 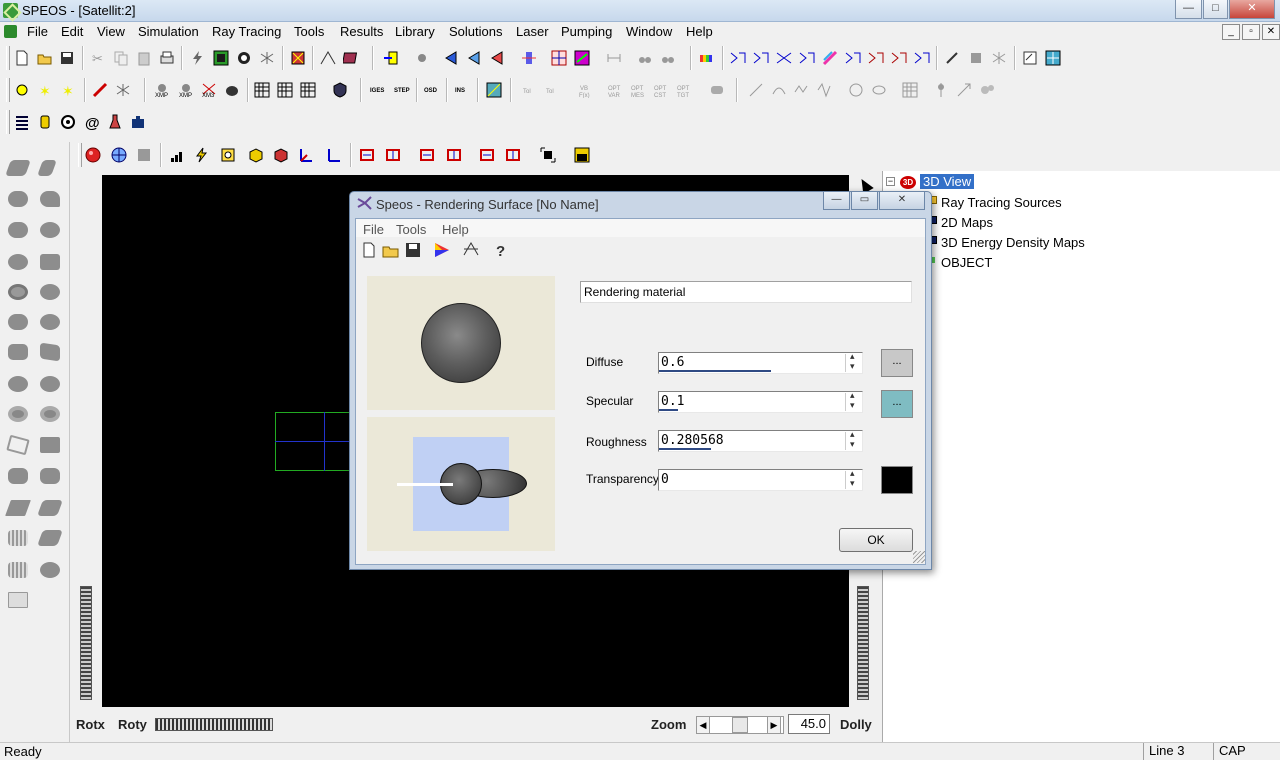 I want to click on source-blue-1-icon, so click(x=452, y=58).